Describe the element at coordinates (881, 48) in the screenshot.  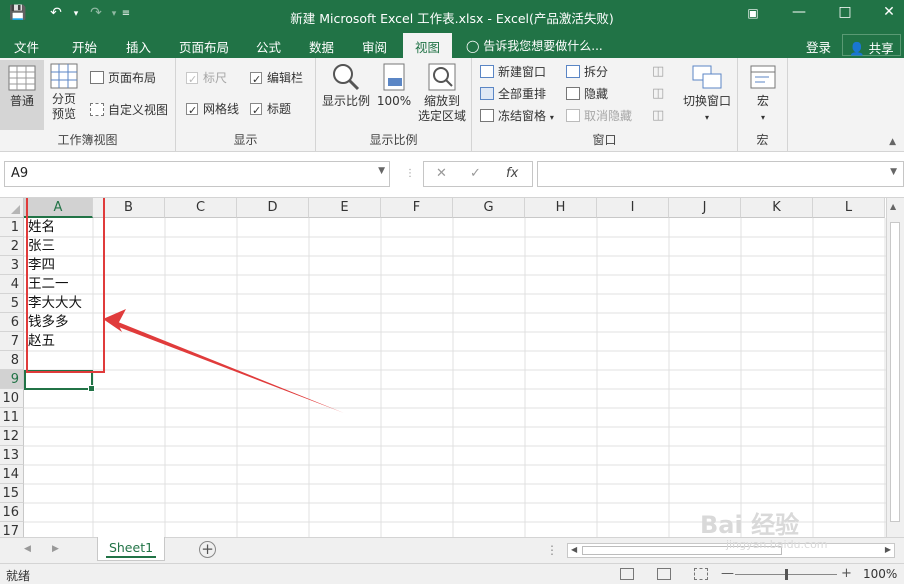
I see `share-label: 共享` at that location.